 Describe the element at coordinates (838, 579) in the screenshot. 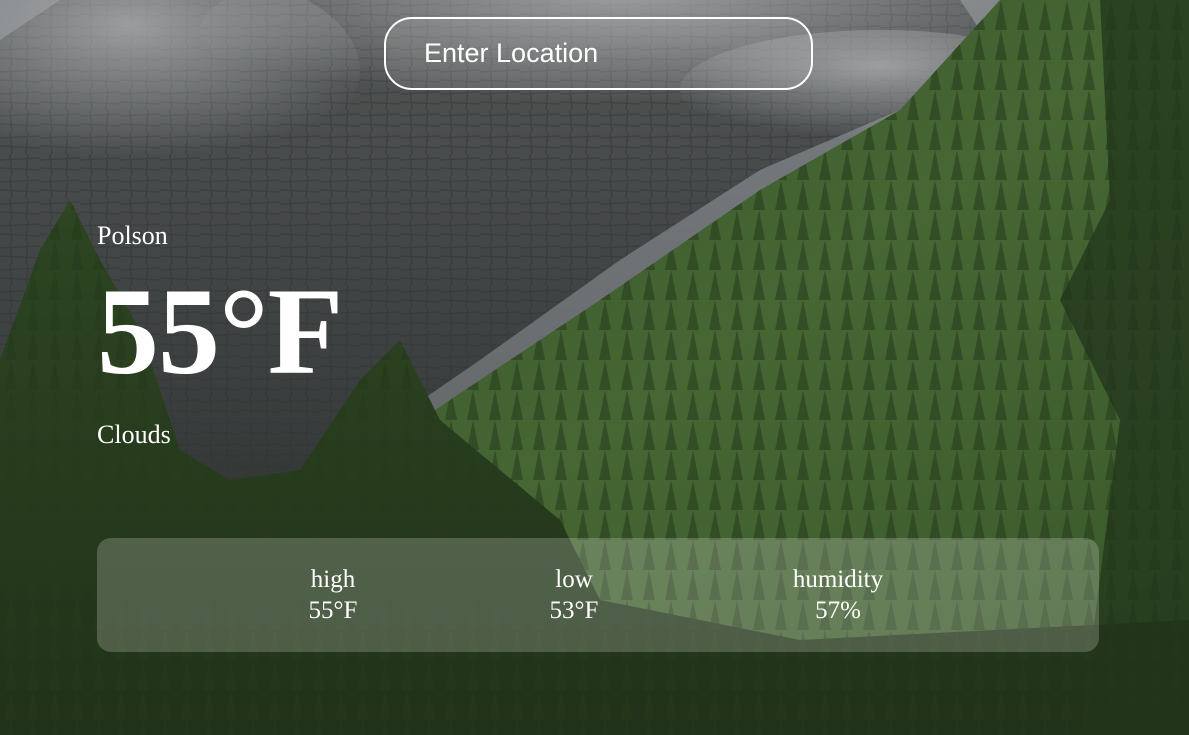

I see `stat-humidity-label: humidity` at that location.